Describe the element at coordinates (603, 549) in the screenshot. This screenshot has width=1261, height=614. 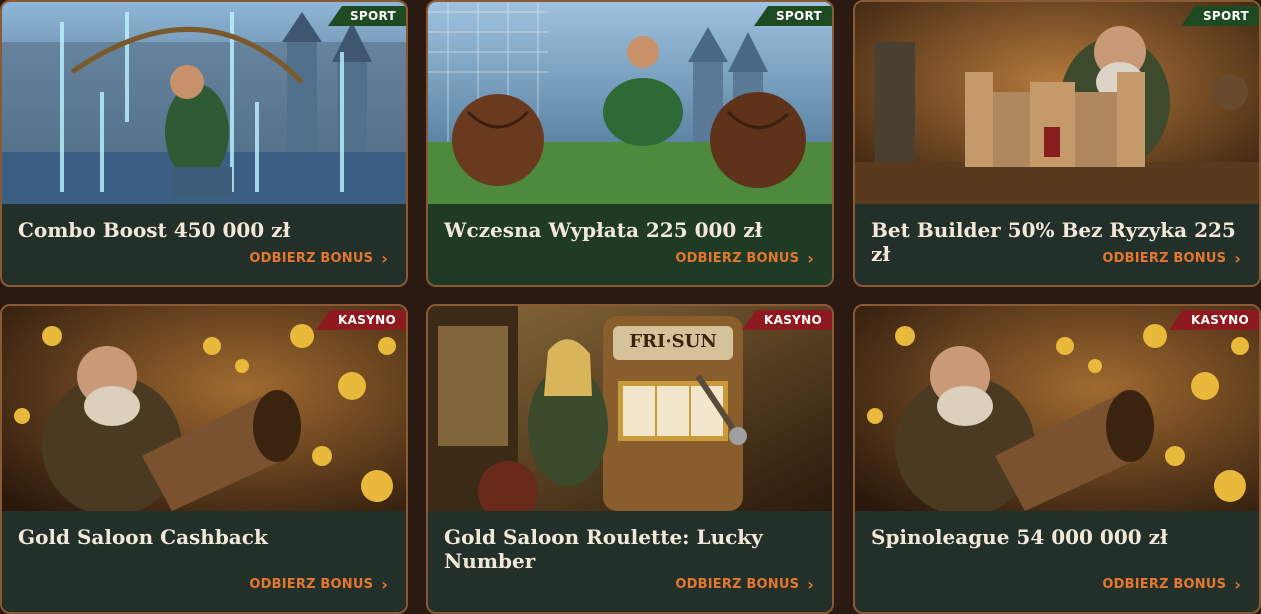
I see `promo-title: Gold Saloon Roulette: Lucky Number` at that location.